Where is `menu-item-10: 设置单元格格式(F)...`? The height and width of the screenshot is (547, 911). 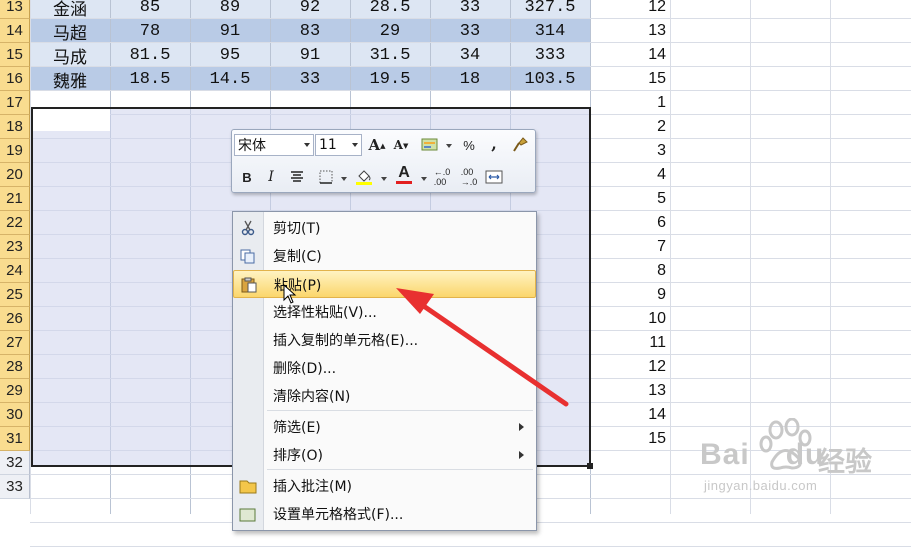 menu-item-10: 设置单元格格式(F)... is located at coordinates (384, 514).